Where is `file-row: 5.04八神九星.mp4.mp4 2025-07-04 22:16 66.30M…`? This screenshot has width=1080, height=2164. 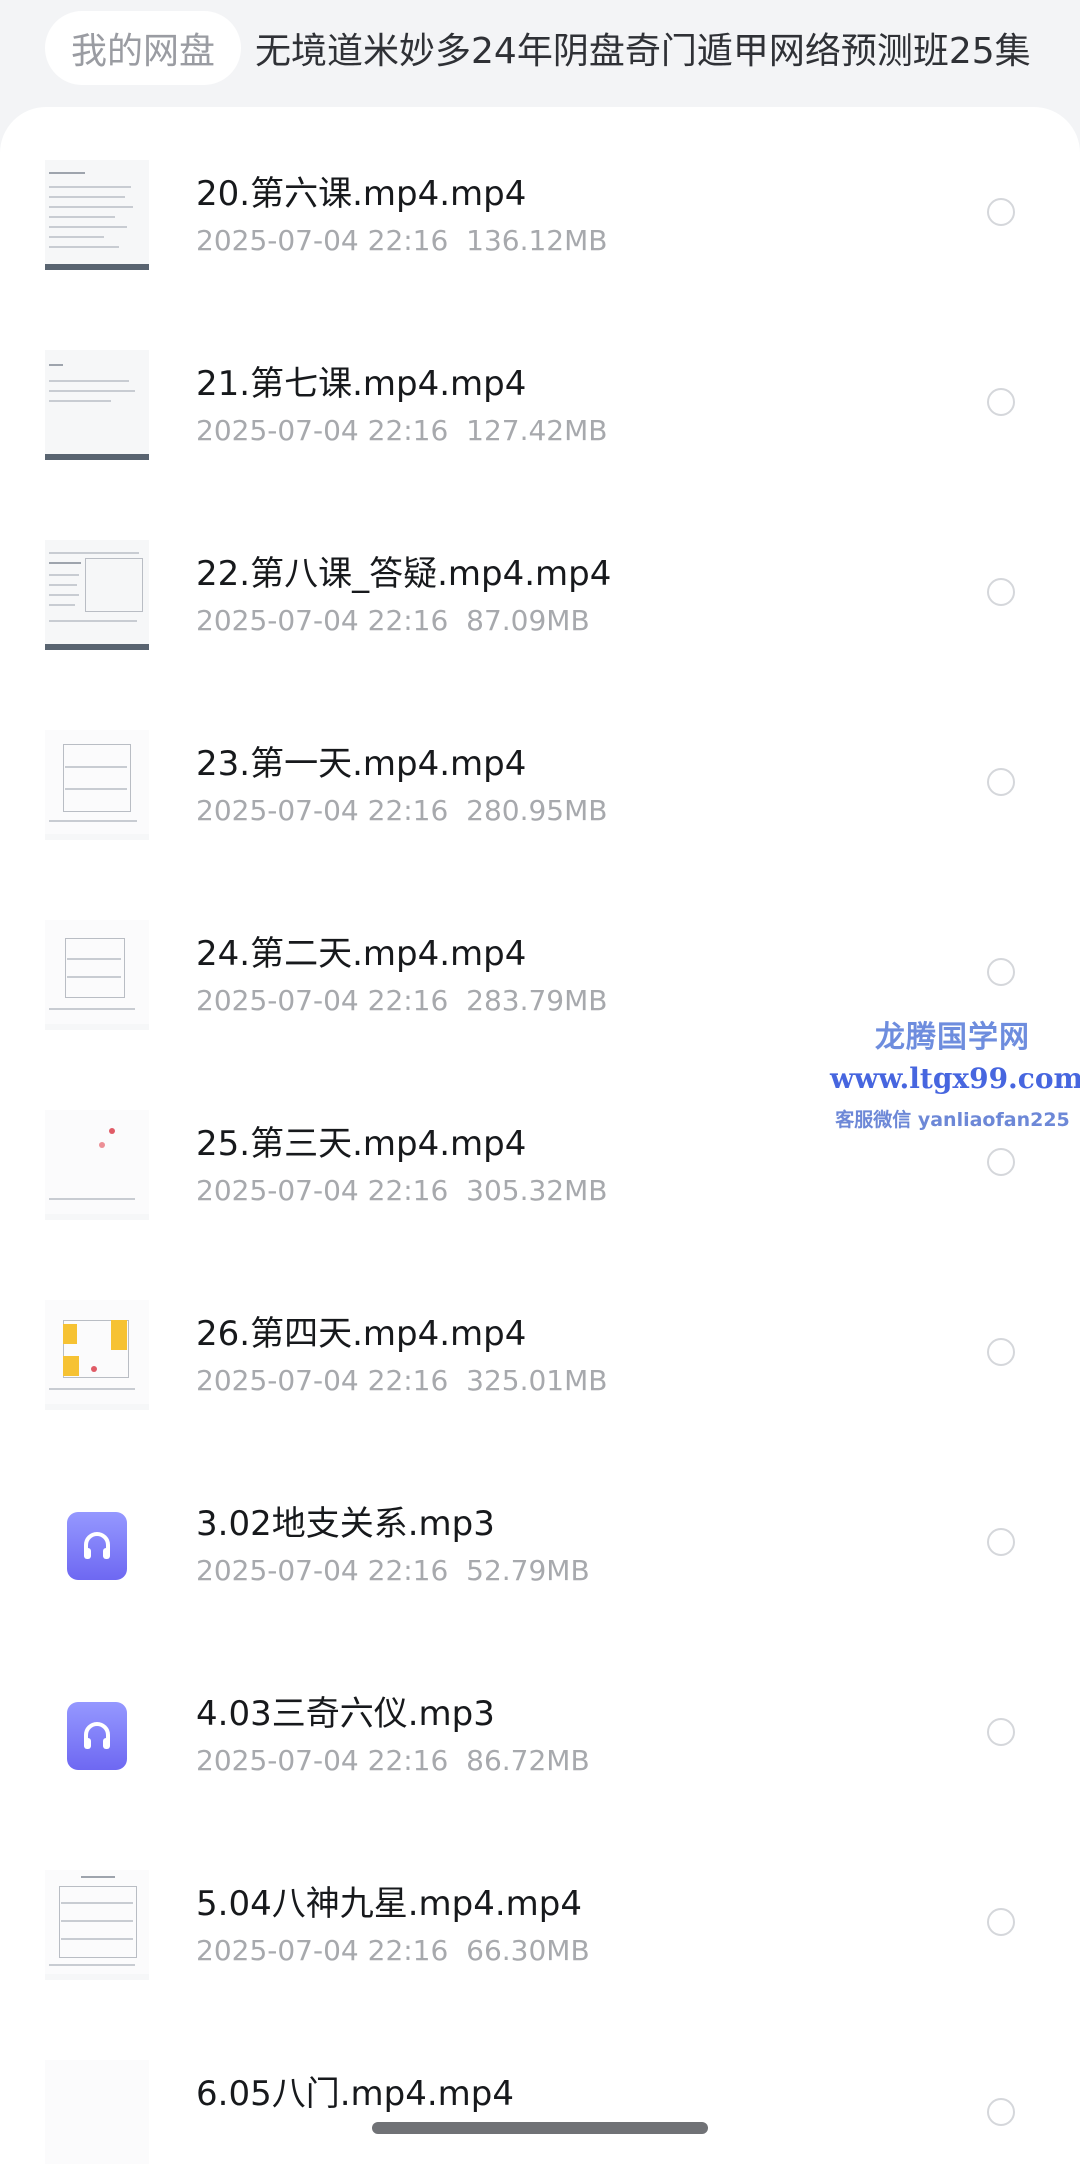 file-row: 5.04八神九星.mp4.mp4 2025-07-04 22:16 66.30M… is located at coordinates (540, 1912).